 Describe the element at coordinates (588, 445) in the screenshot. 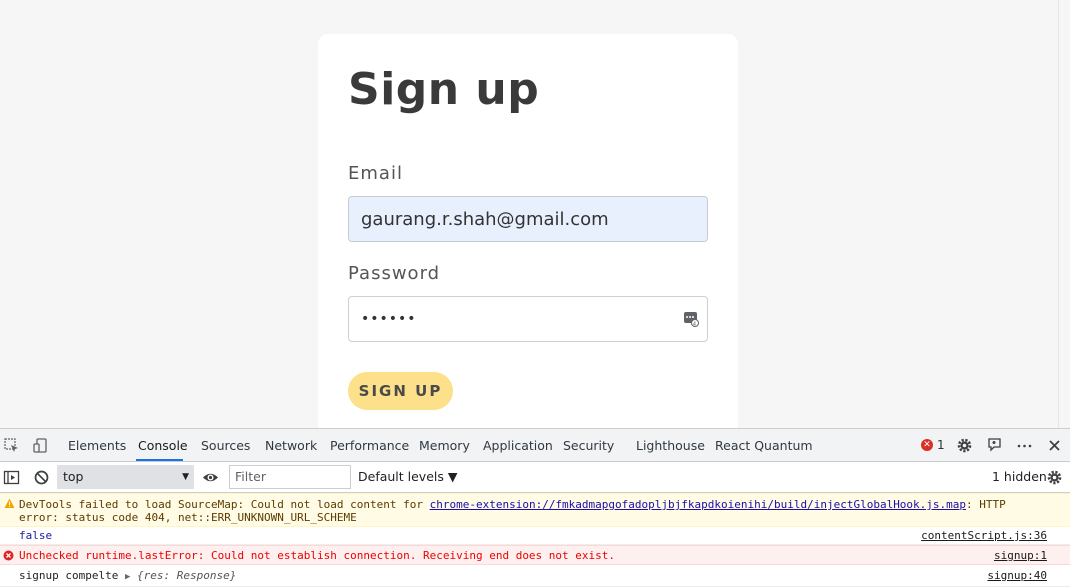

I see `tab-security: Security` at that location.